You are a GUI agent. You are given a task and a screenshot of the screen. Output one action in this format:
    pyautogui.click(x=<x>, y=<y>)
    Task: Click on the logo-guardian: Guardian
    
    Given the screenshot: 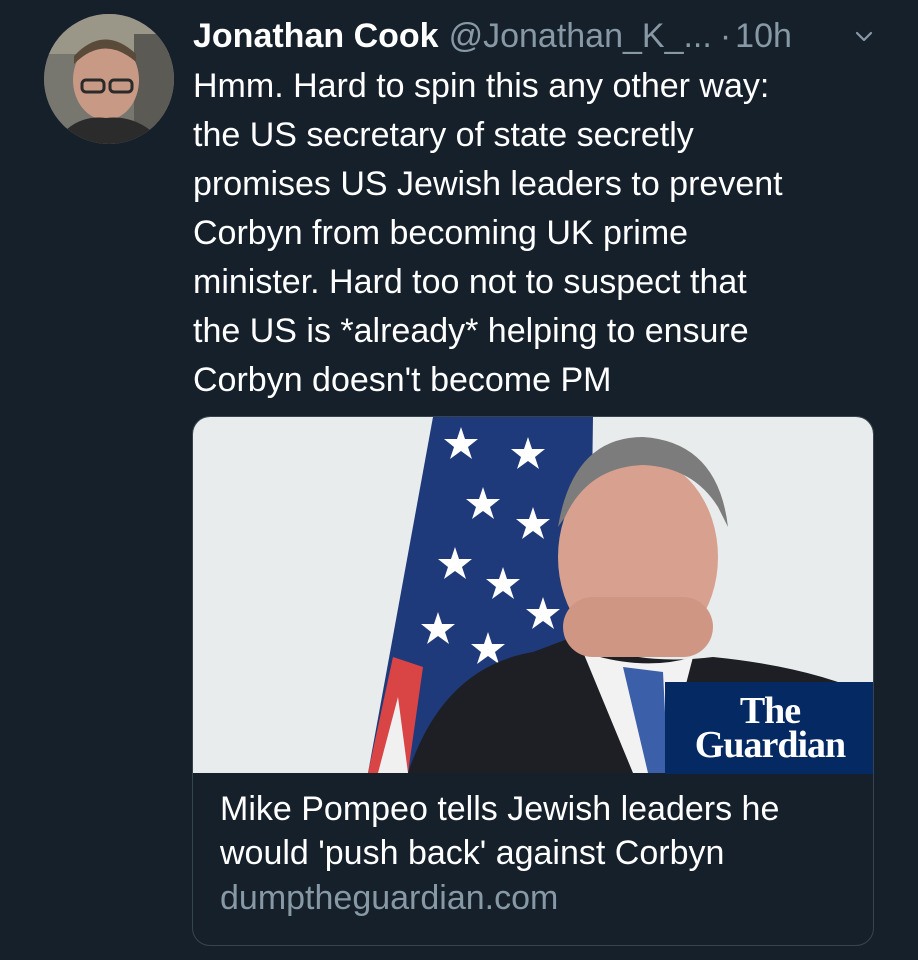 What is the action you would take?
    pyautogui.click(x=770, y=745)
    